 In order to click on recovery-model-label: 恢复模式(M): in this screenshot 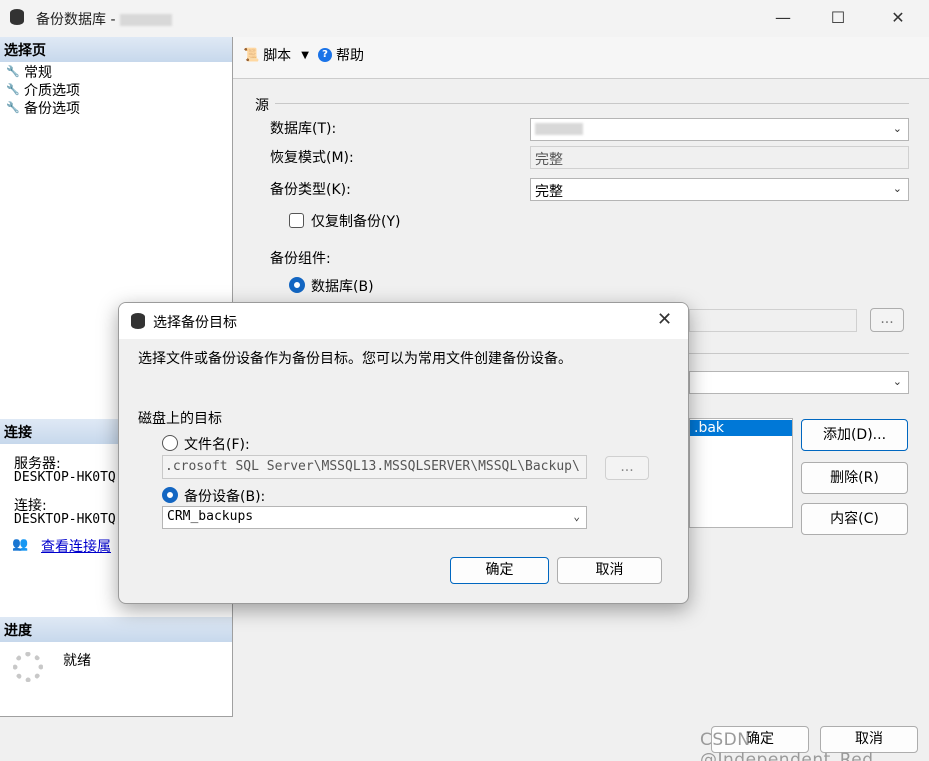, I will do `click(312, 158)`.